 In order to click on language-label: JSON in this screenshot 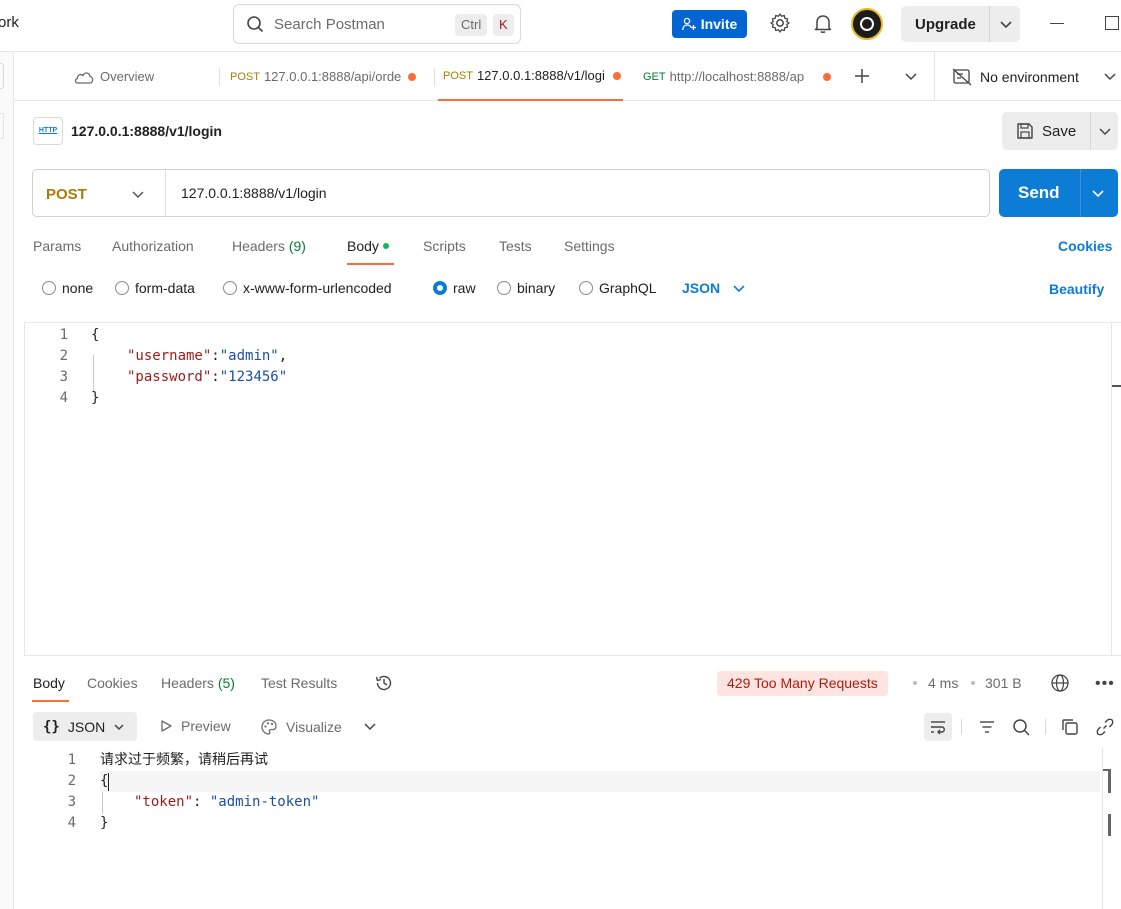, I will do `click(701, 288)`.